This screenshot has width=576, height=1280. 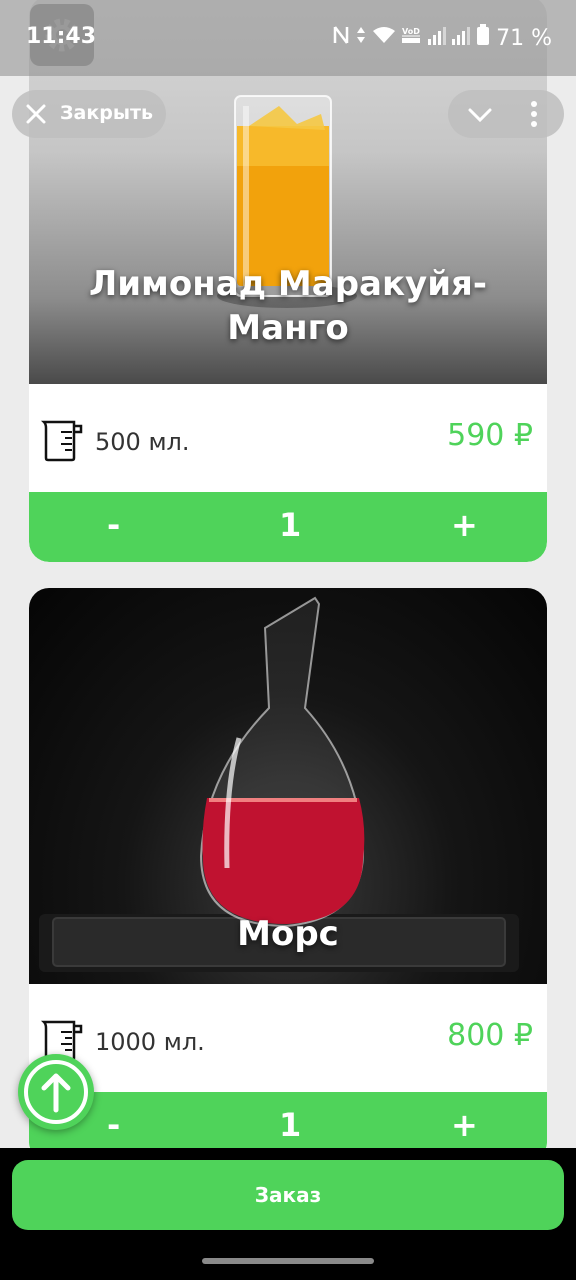 What do you see at coordinates (287, 306) in the screenshot?
I see `product-title: Лимонад Маракуйя-Манго` at bounding box center [287, 306].